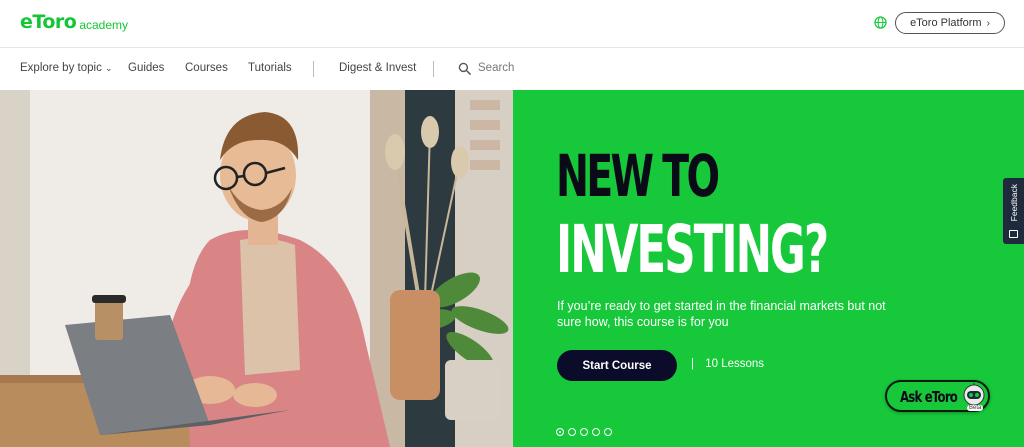 This screenshot has width=1024, height=447. What do you see at coordinates (617, 365) in the screenshot?
I see `start-course-button: Start Course` at bounding box center [617, 365].